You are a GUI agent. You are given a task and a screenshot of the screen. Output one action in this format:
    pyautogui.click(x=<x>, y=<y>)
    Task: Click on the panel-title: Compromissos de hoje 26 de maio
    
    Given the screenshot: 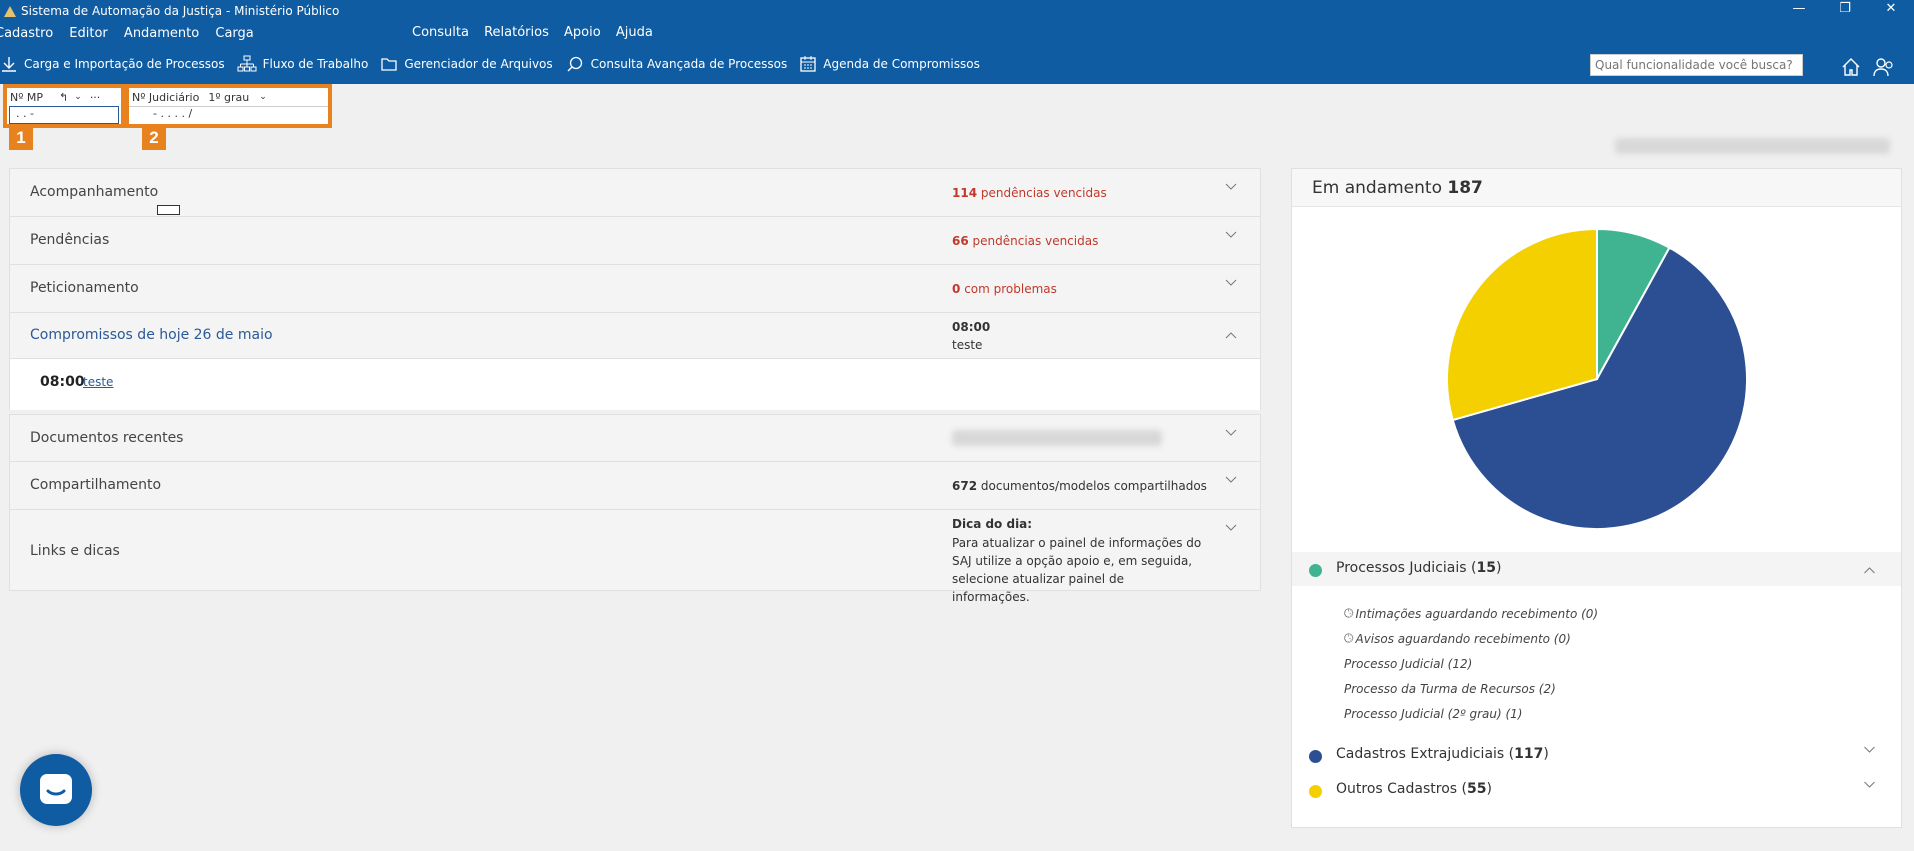 What is the action you would take?
    pyautogui.click(x=151, y=335)
    